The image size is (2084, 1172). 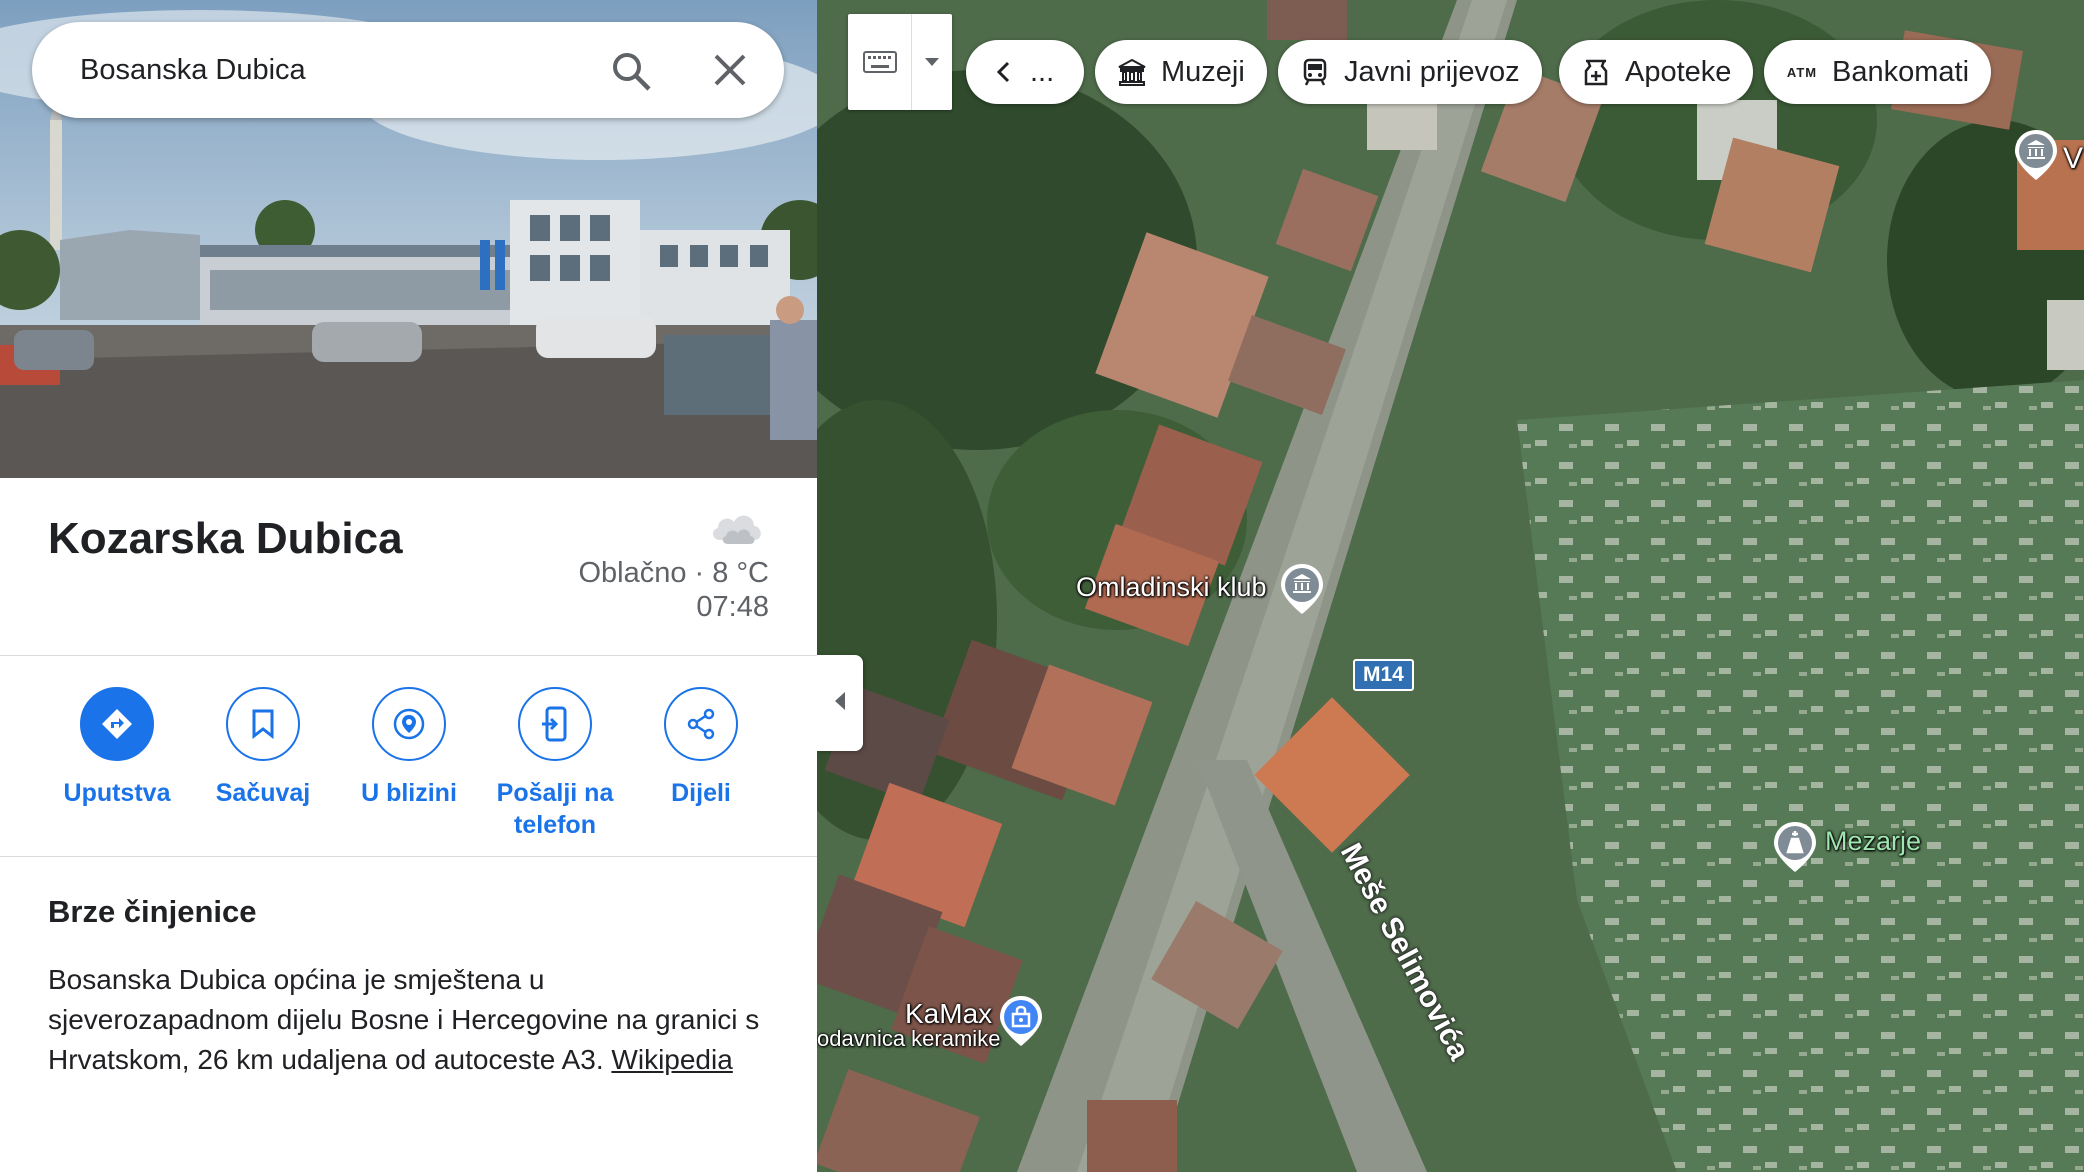 What do you see at coordinates (1203, 71) in the screenshot?
I see `chip-museums-label: Muzeji` at bounding box center [1203, 71].